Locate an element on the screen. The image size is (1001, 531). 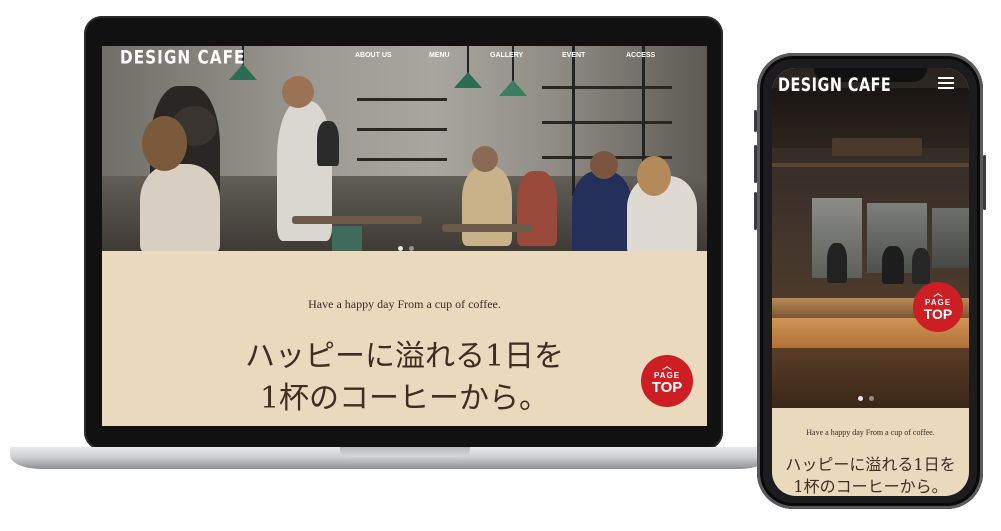
hamburger-menu-icon is located at coordinates (946, 83).